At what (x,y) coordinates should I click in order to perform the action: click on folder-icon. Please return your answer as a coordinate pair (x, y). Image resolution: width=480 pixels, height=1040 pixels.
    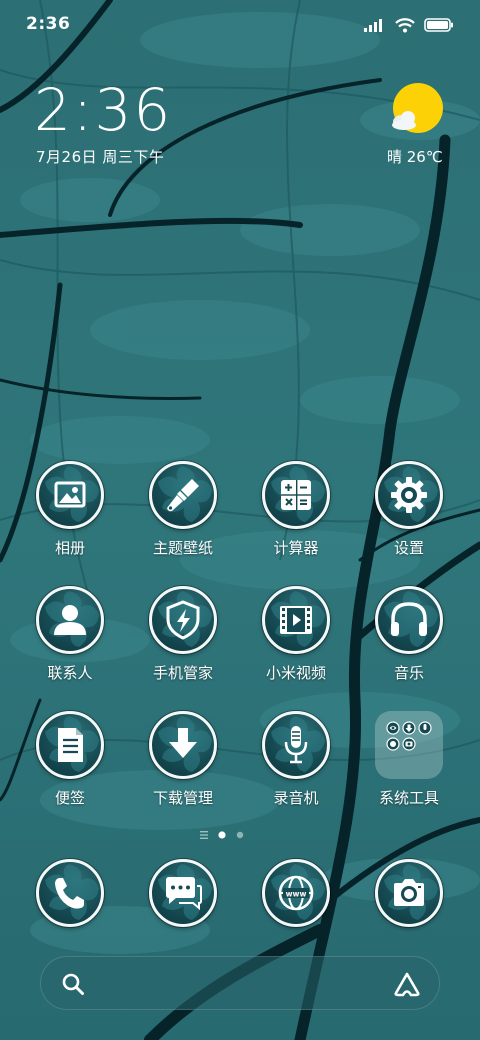
    Looking at the image, I should click on (409, 745).